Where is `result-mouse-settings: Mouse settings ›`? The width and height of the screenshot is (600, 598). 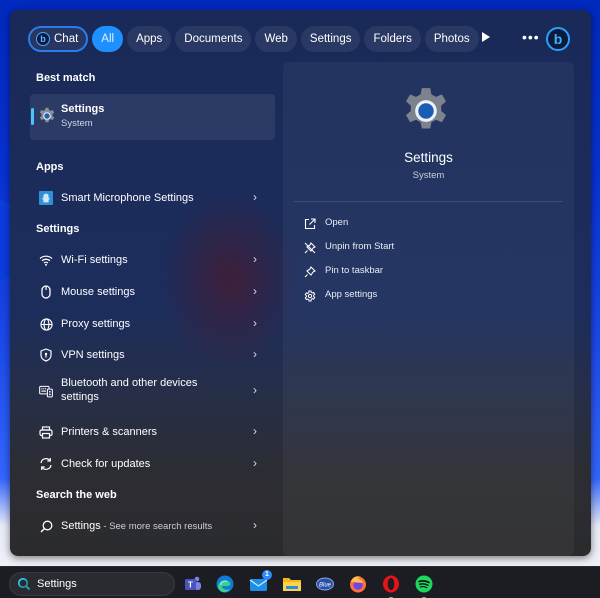
result-mouse-settings: Mouse settings › is located at coordinates (152, 292).